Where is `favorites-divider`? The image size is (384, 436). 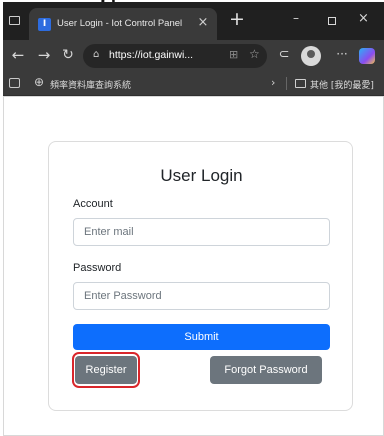 favorites-divider is located at coordinates (286, 83).